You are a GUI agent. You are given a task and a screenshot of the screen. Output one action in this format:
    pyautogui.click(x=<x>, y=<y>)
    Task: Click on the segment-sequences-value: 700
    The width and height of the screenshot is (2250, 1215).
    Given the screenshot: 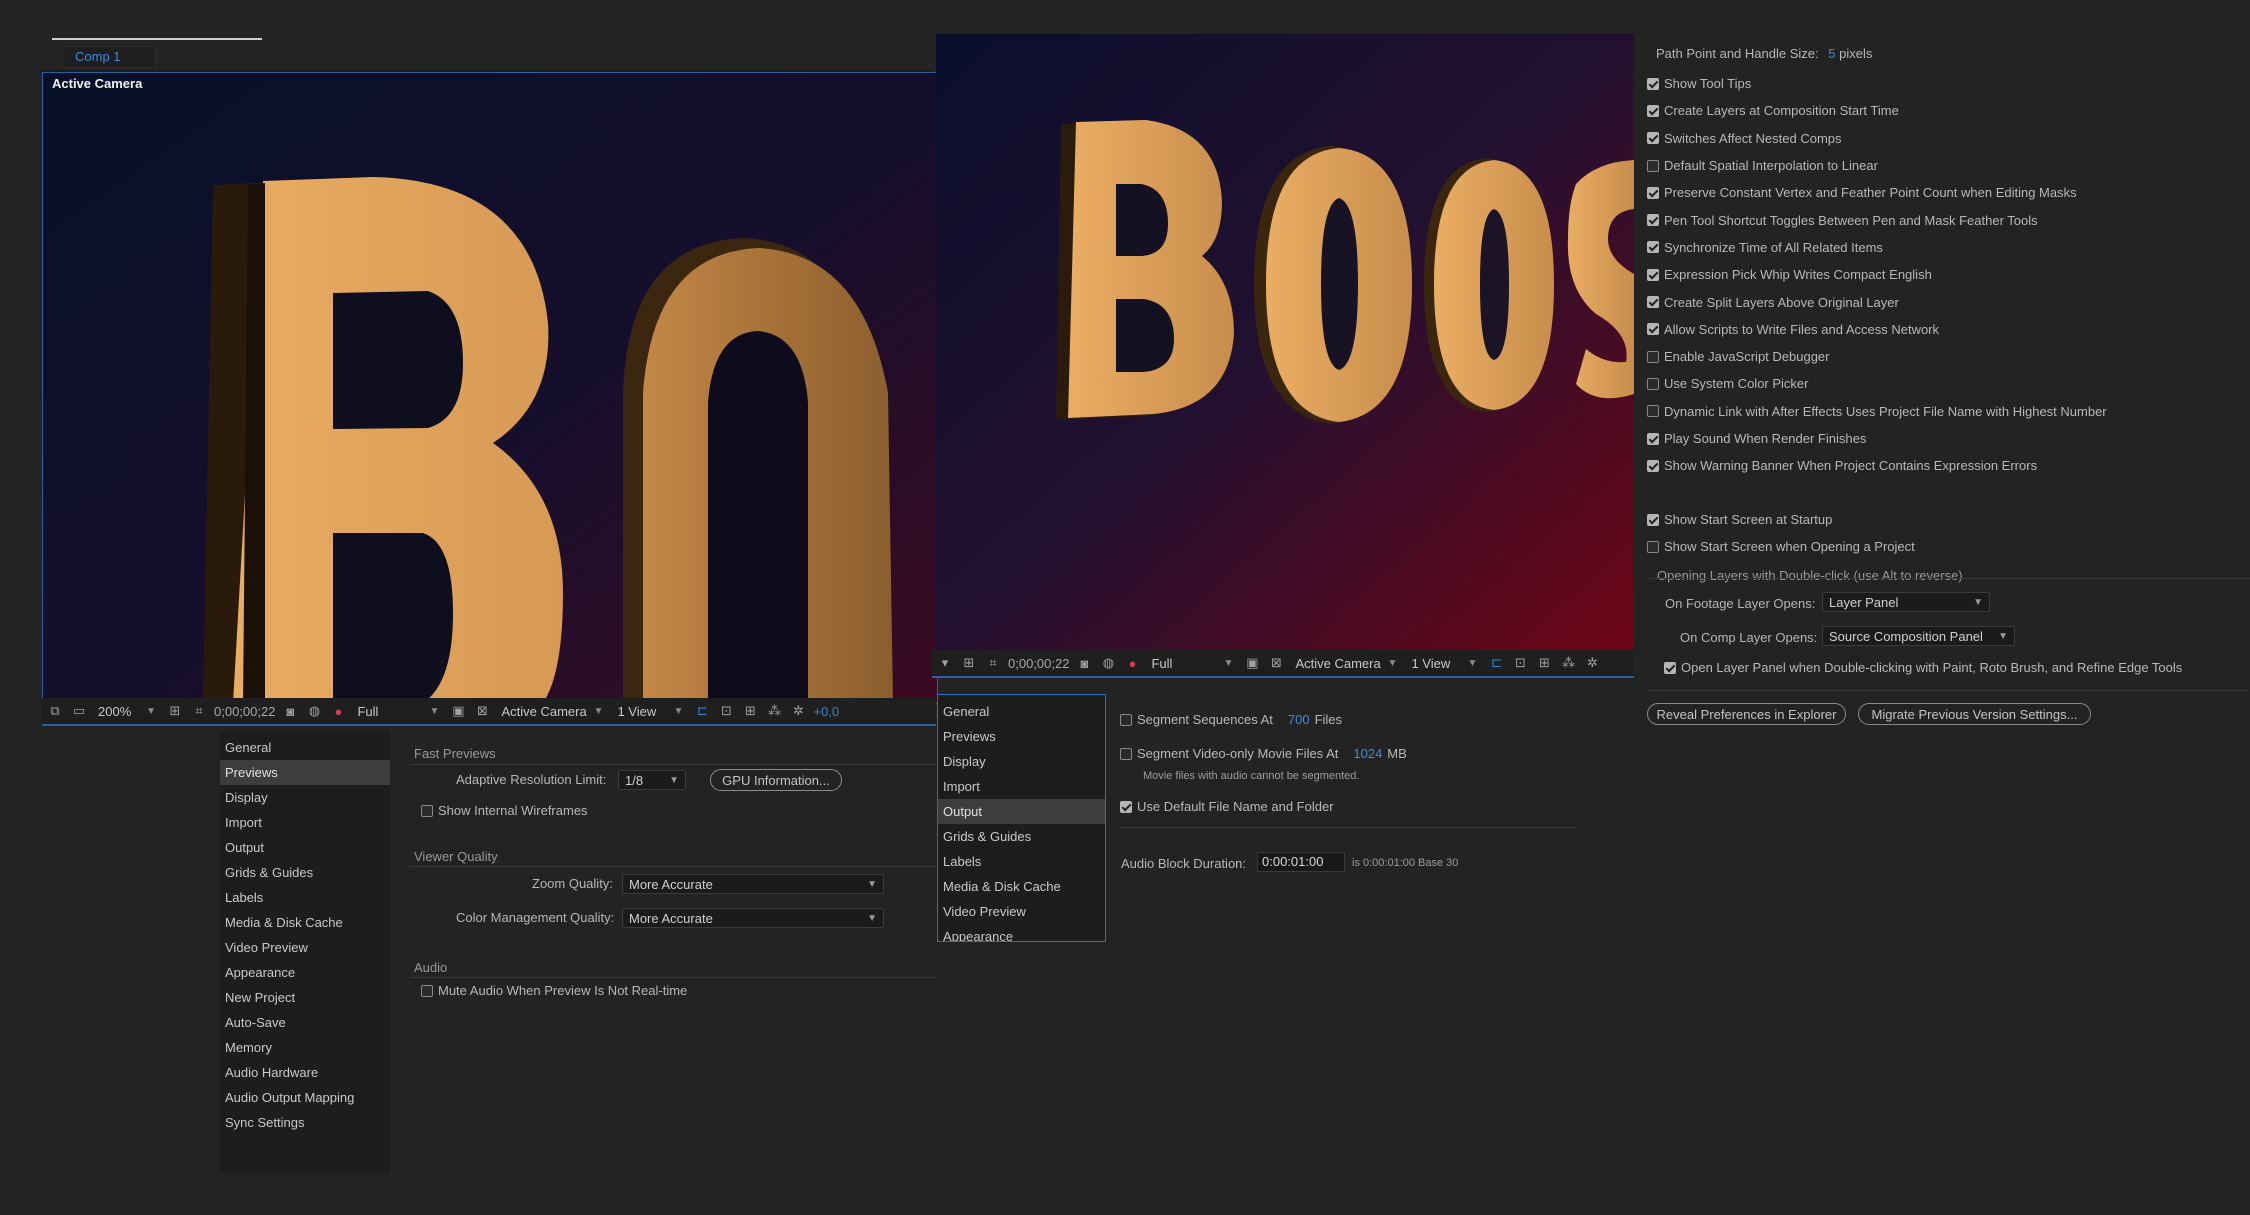 What is the action you would take?
    pyautogui.click(x=1299, y=719)
    